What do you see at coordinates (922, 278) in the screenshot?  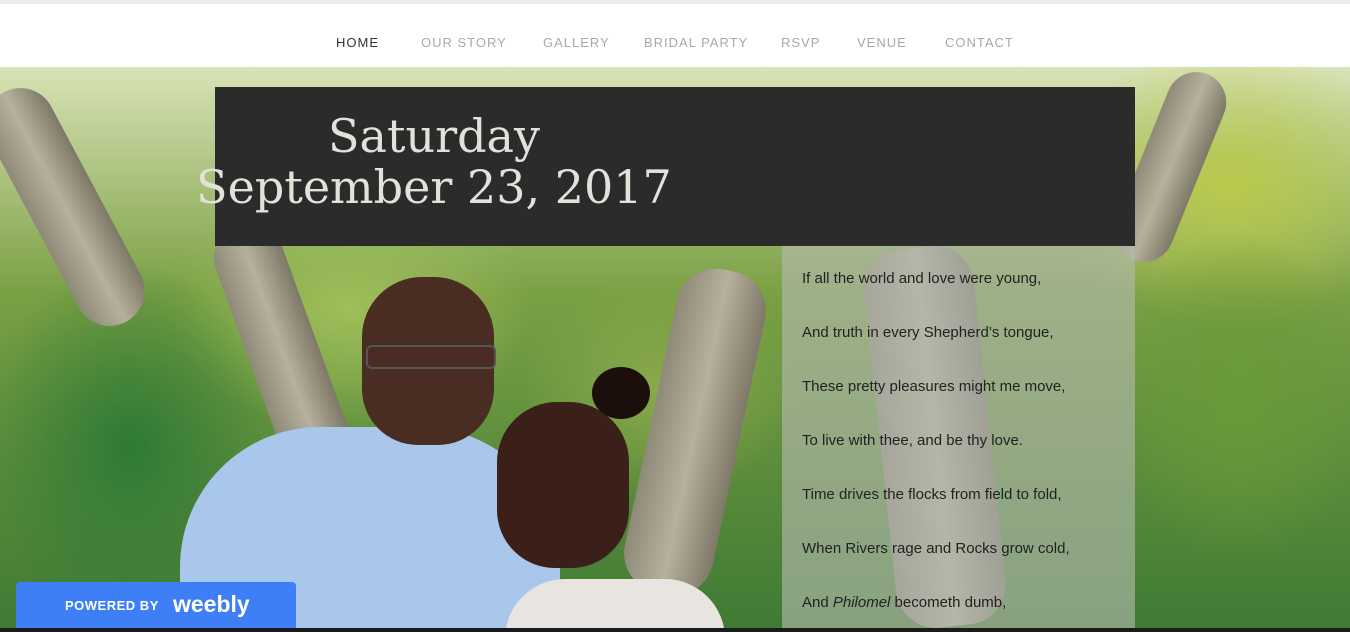 I see `poem-line: If all the world and love were young,` at bounding box center [922, 278].